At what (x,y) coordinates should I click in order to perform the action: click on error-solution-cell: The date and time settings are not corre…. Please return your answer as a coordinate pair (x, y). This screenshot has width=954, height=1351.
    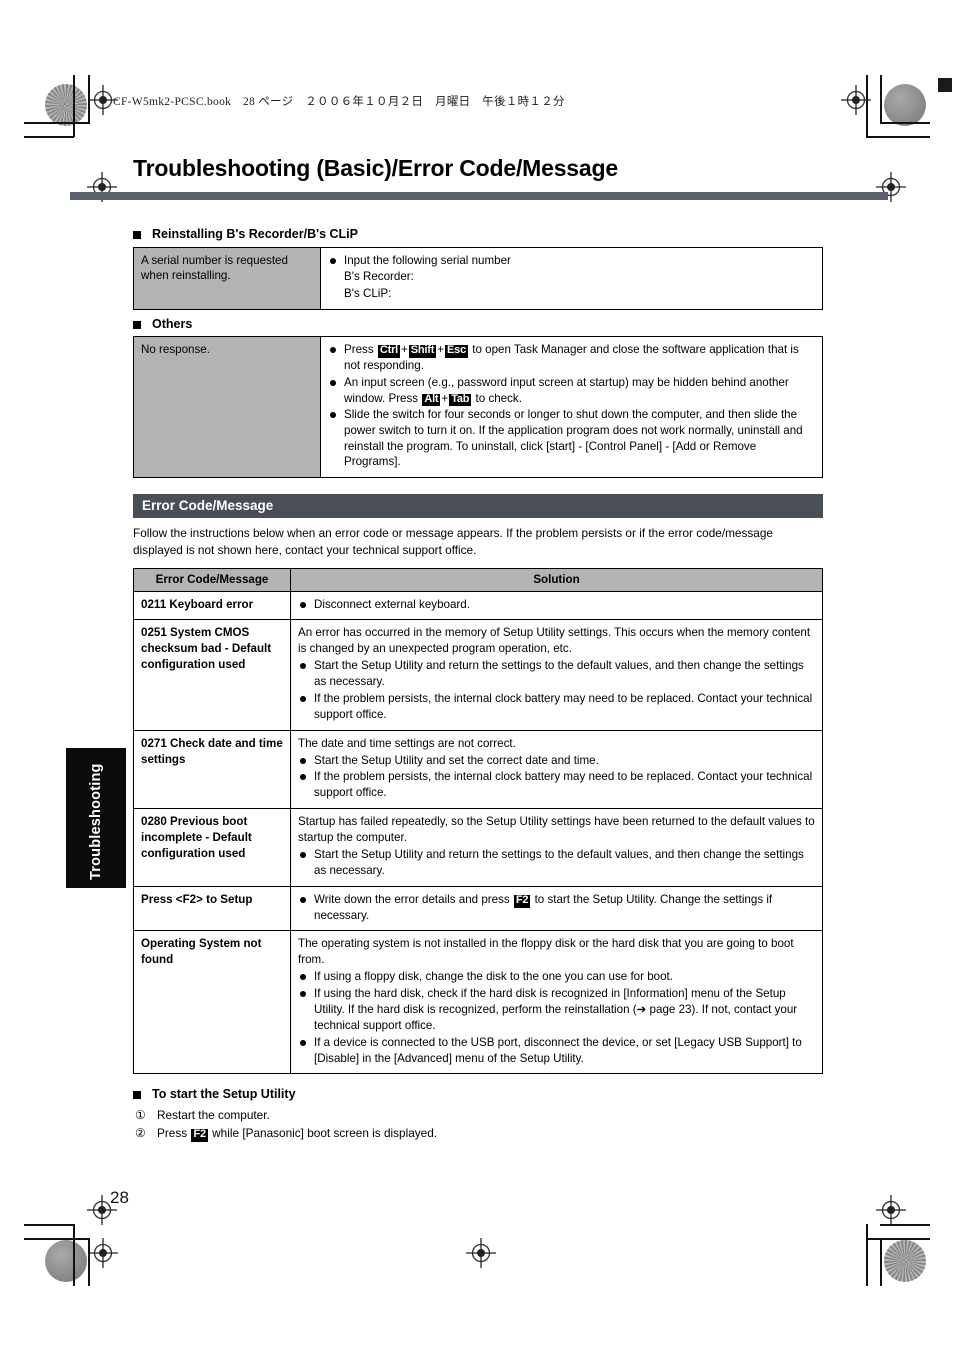
    Looking at the image, I should click on (556, 769).